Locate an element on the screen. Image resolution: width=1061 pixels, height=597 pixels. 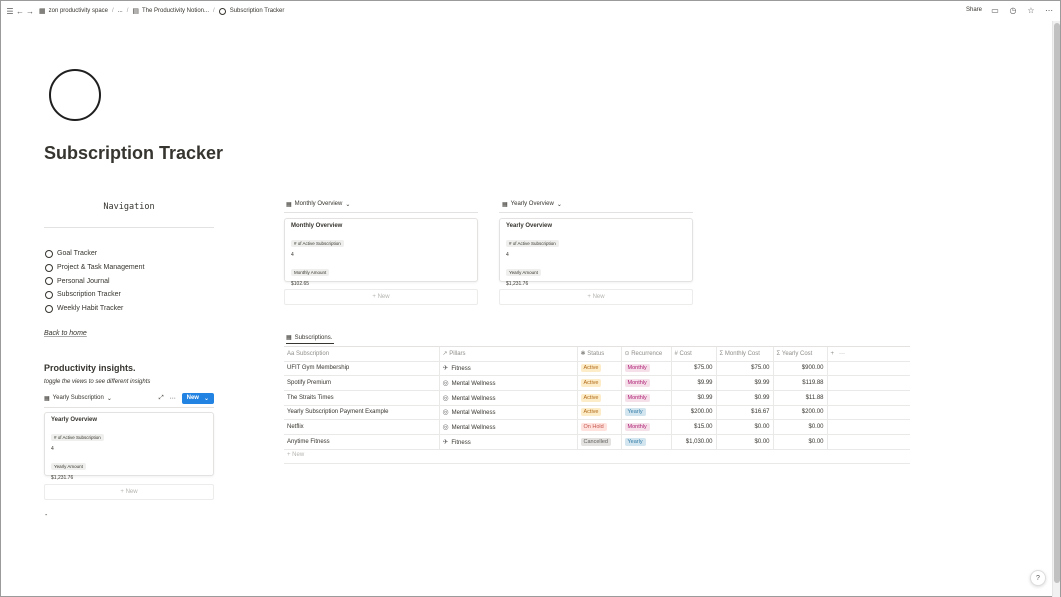
recurrence-badge: Monthly is located at coordinates (637, 368).